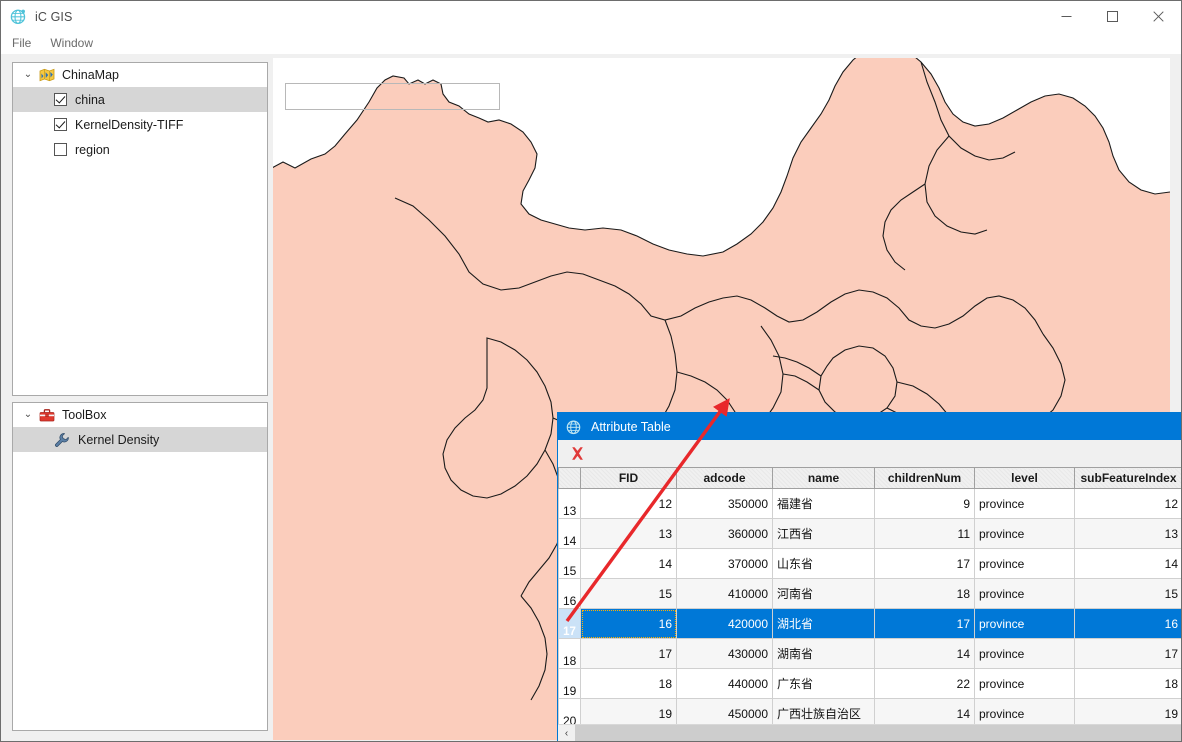 This screenshot has width=1182, height=742. Describe the element at coordinates (1127, 623) in the screenshot. I see `cell-subfeatureindex: 16` at that location.